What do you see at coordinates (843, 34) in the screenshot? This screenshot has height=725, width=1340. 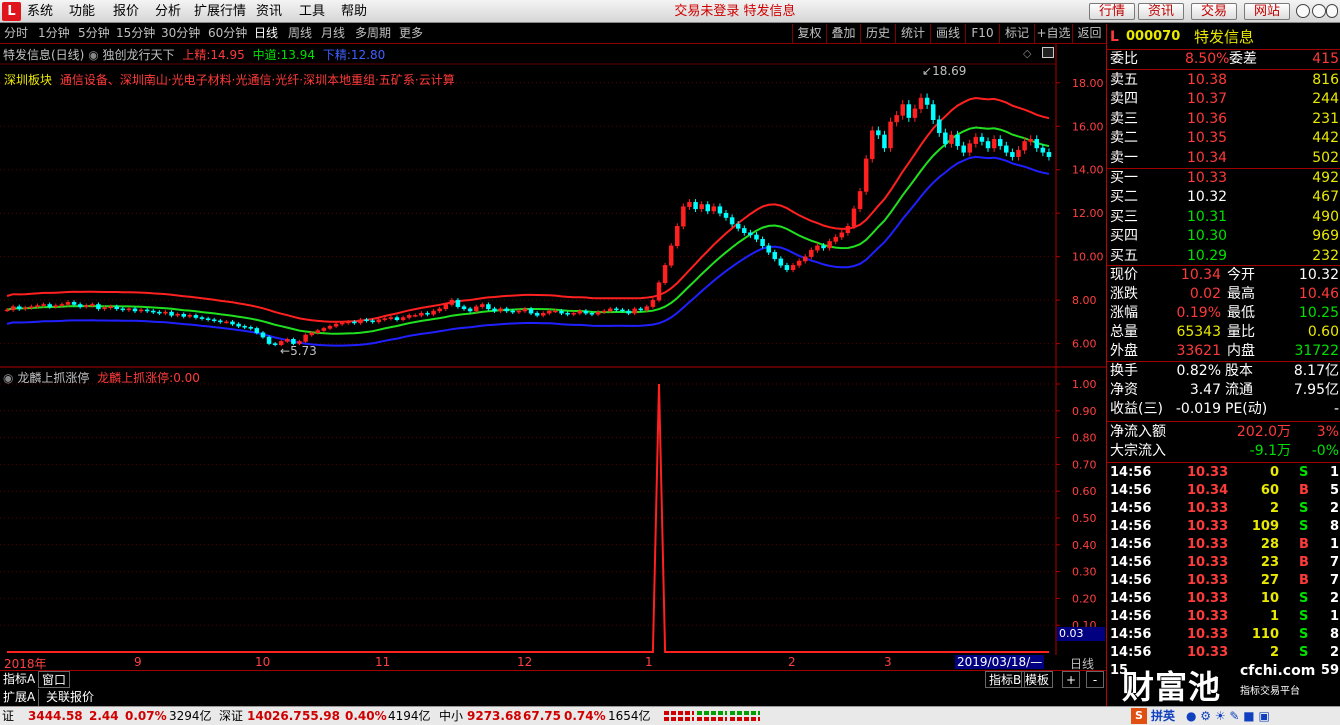 I see `overlay-button: 叠加` at bounding box center [843, 34].